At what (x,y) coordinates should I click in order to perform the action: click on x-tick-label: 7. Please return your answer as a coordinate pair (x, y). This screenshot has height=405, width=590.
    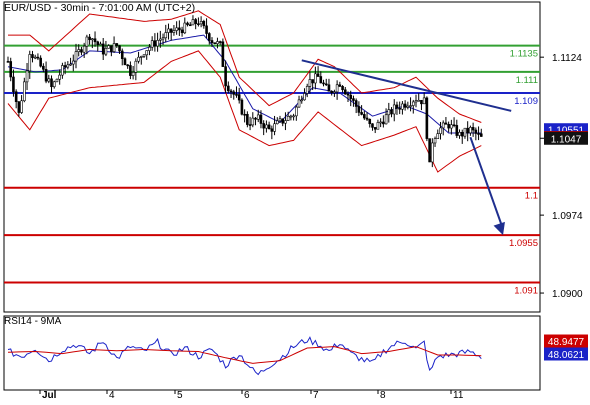
    Looking at the image, I should click on (316, 395).